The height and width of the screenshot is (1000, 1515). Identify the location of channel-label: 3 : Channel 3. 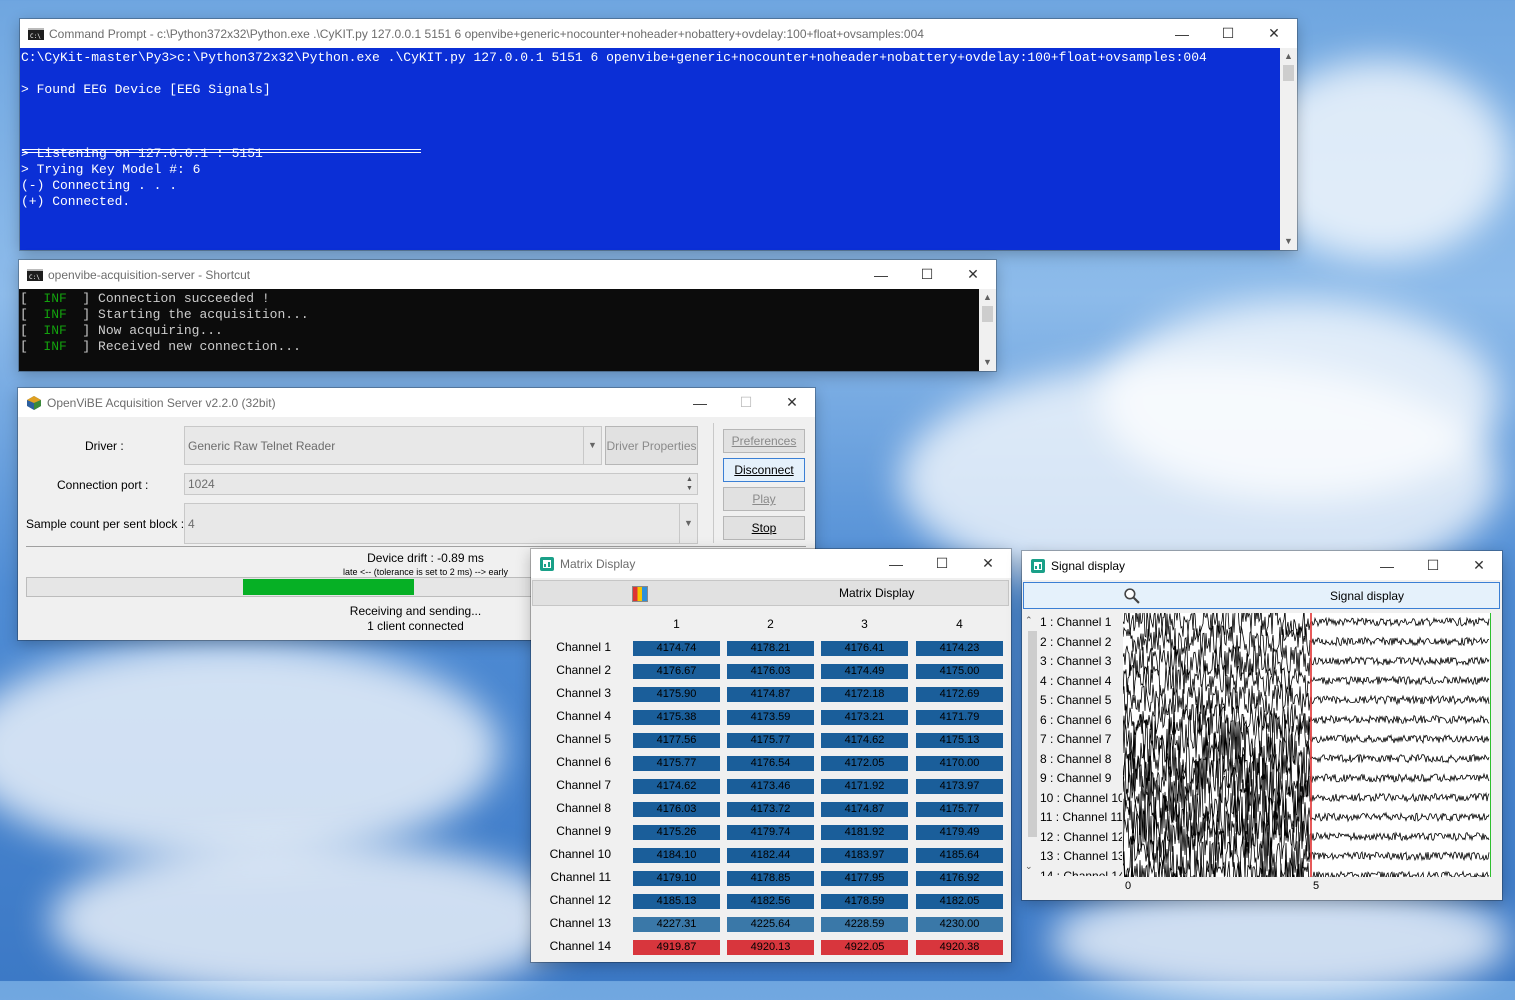
(1075, 661).